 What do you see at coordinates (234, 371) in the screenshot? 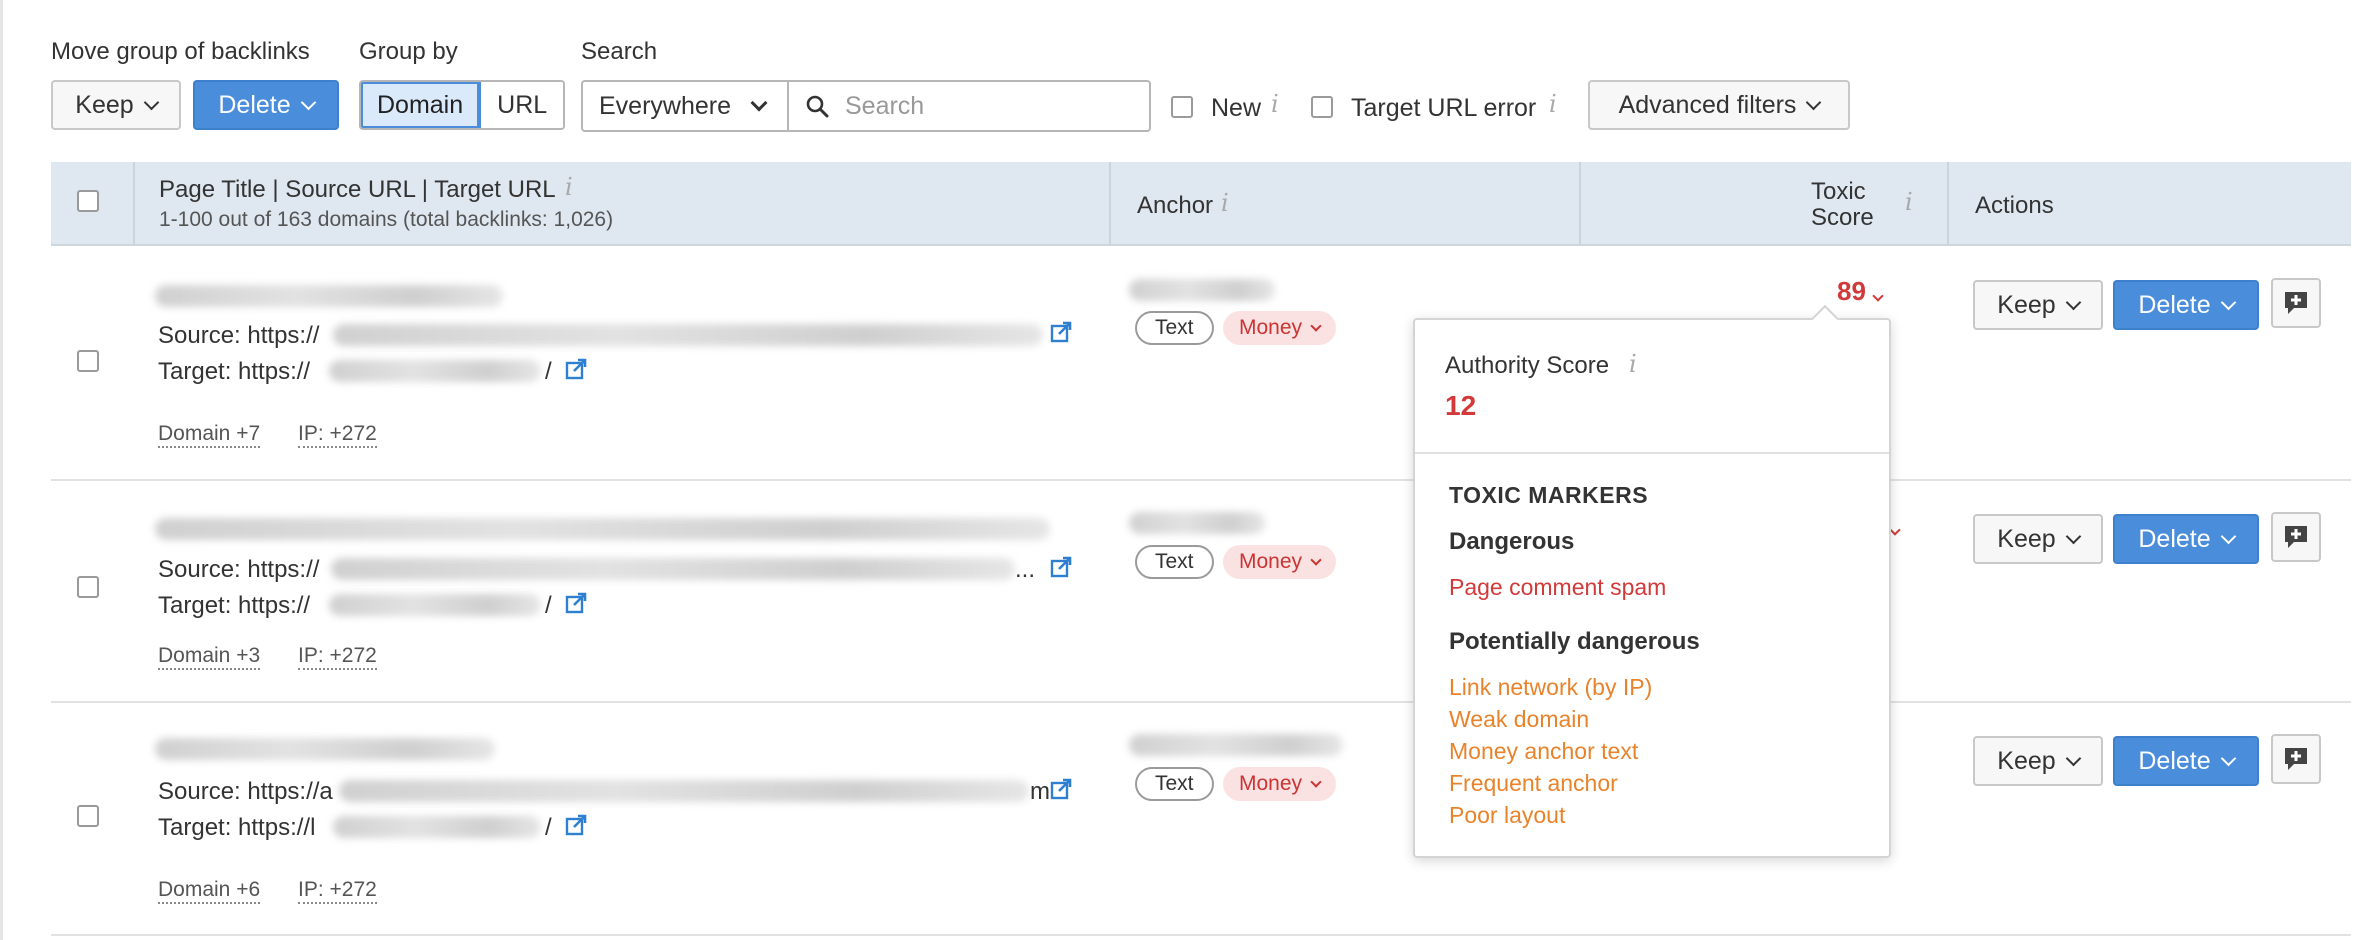
I see `target-url-prefix: Target: https://` at bounding box center [234, 371].